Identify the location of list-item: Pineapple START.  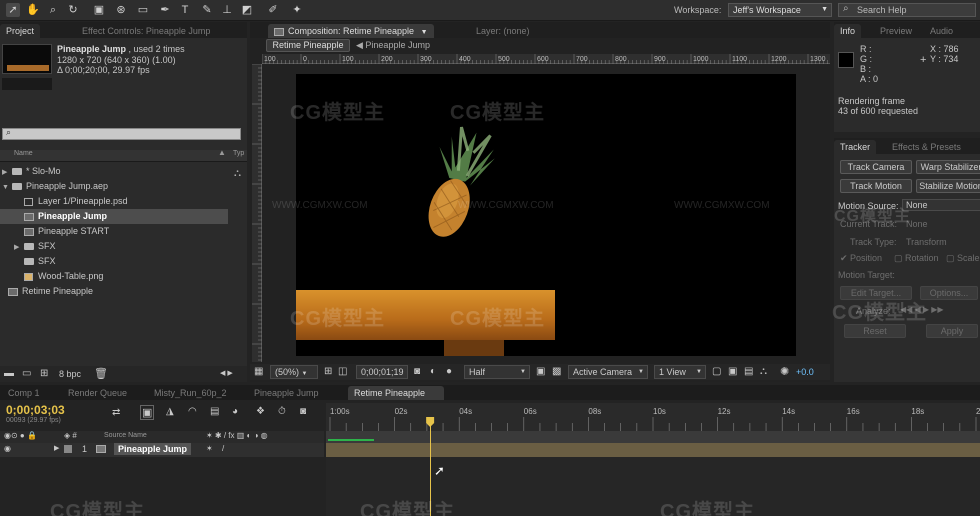
(115, 231).